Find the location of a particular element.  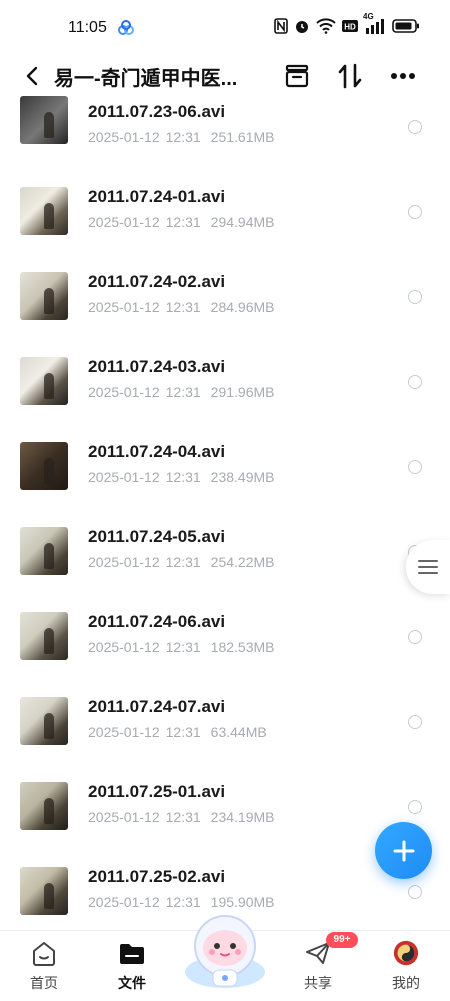

archive-button is located at coordinates (297, 76).